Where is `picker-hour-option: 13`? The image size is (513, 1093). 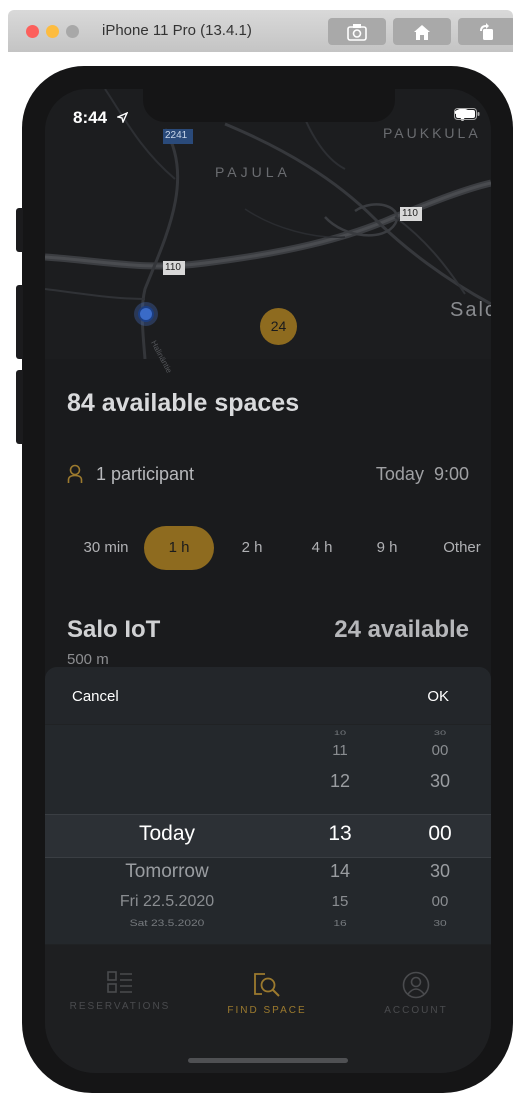 picker-hour-option: 13 is located at coordinates (340, 834).